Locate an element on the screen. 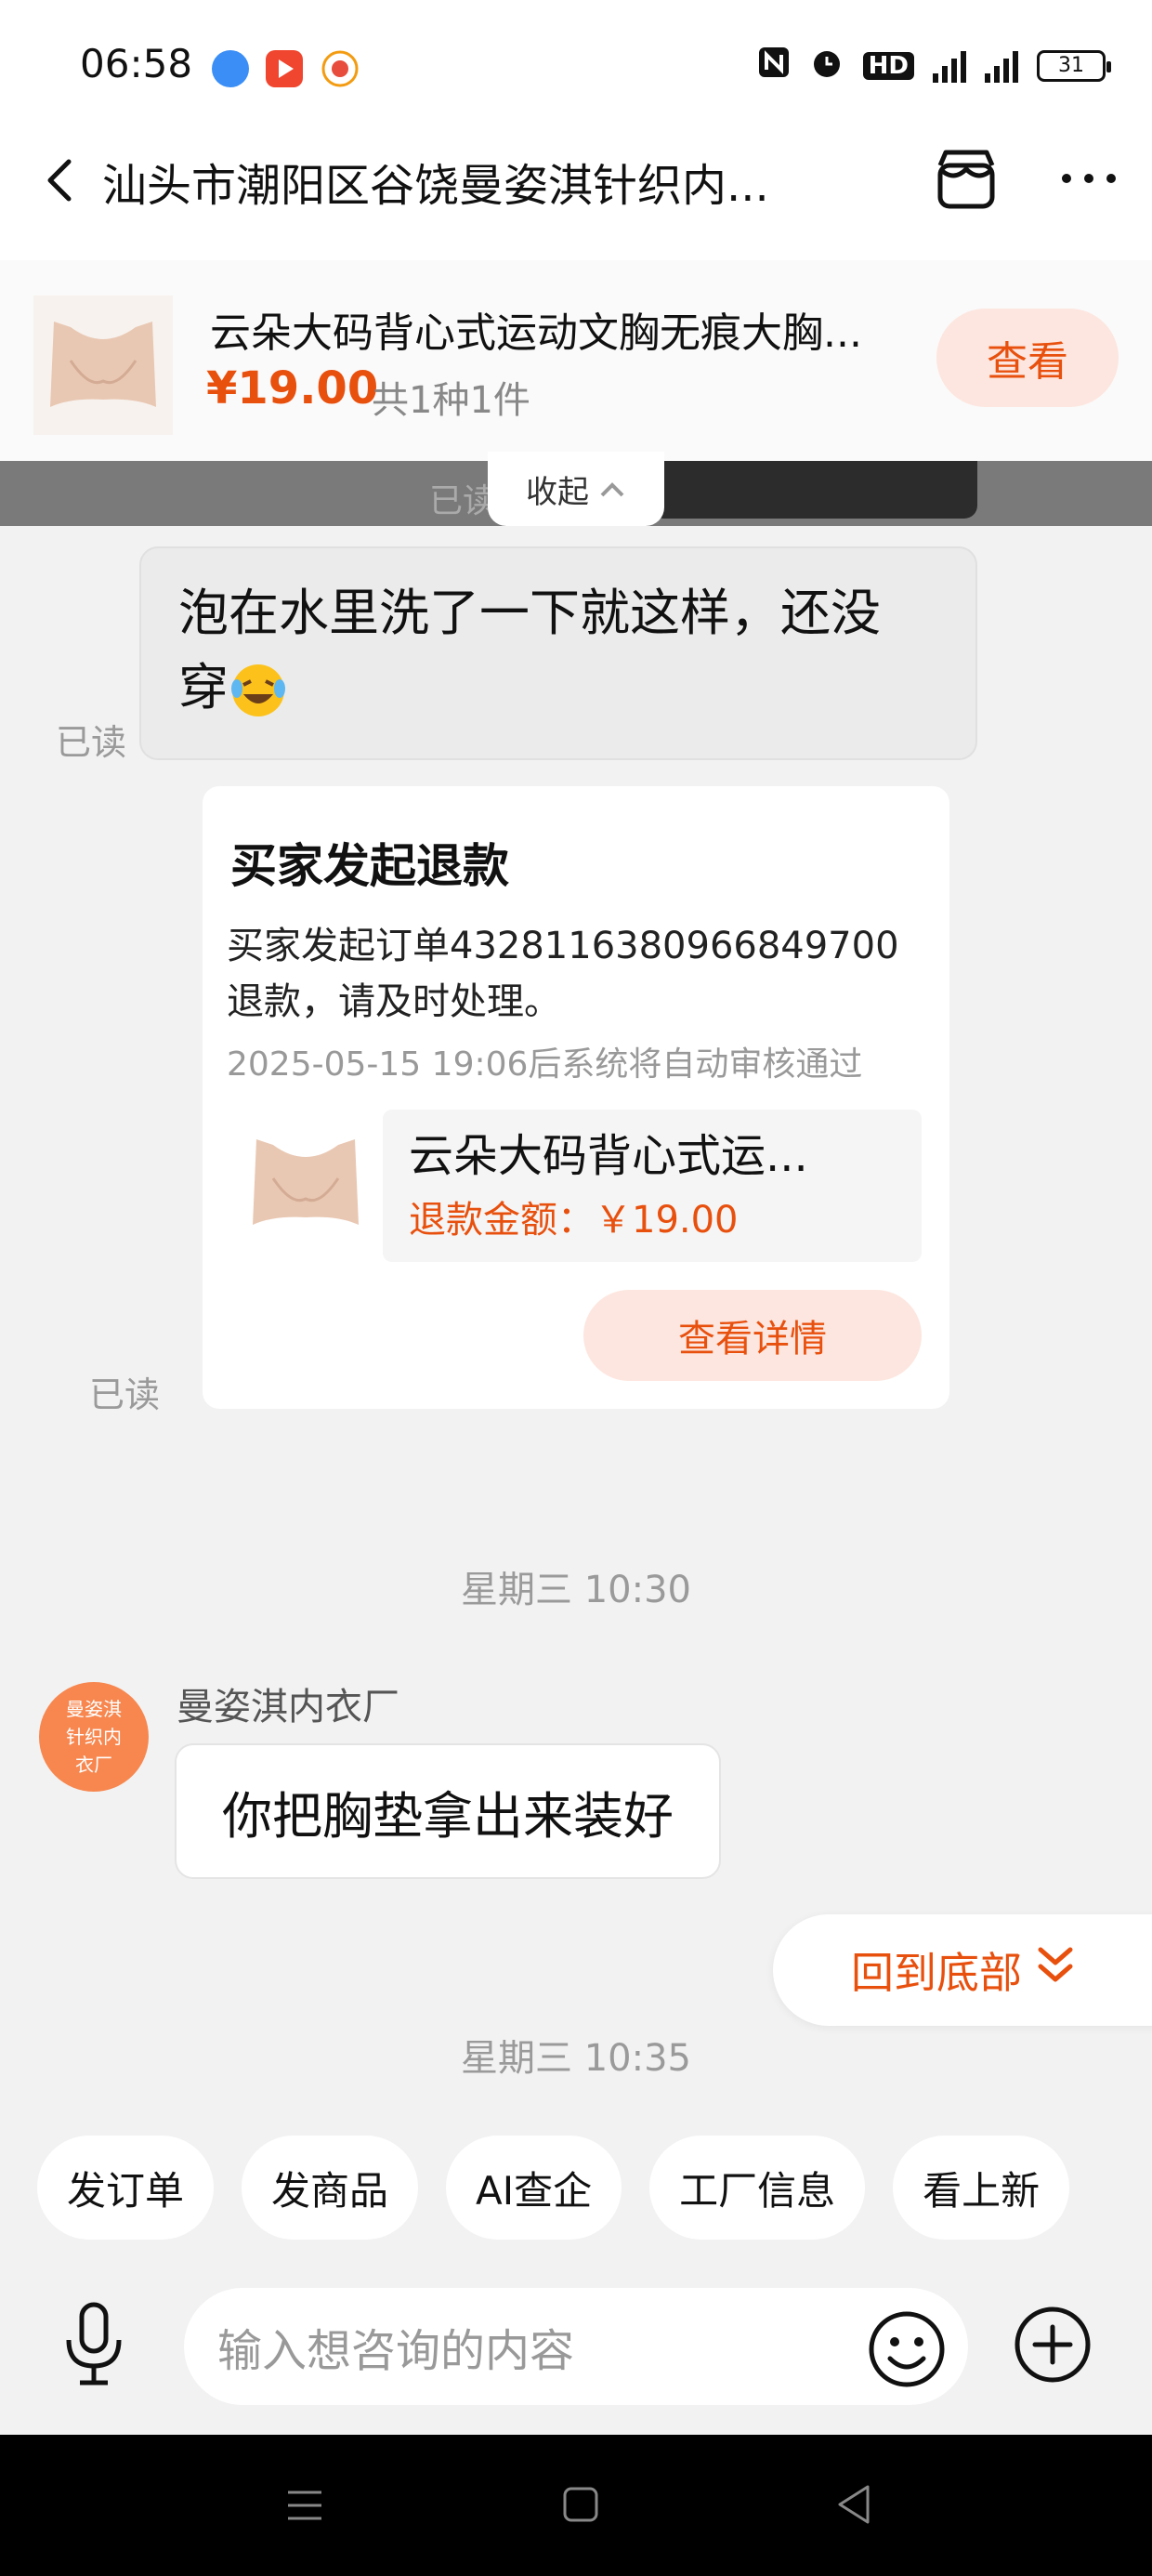 This screenshot has height=2576, width=1152. read-status-2: 已读 is located at coordinates (125, 1394).